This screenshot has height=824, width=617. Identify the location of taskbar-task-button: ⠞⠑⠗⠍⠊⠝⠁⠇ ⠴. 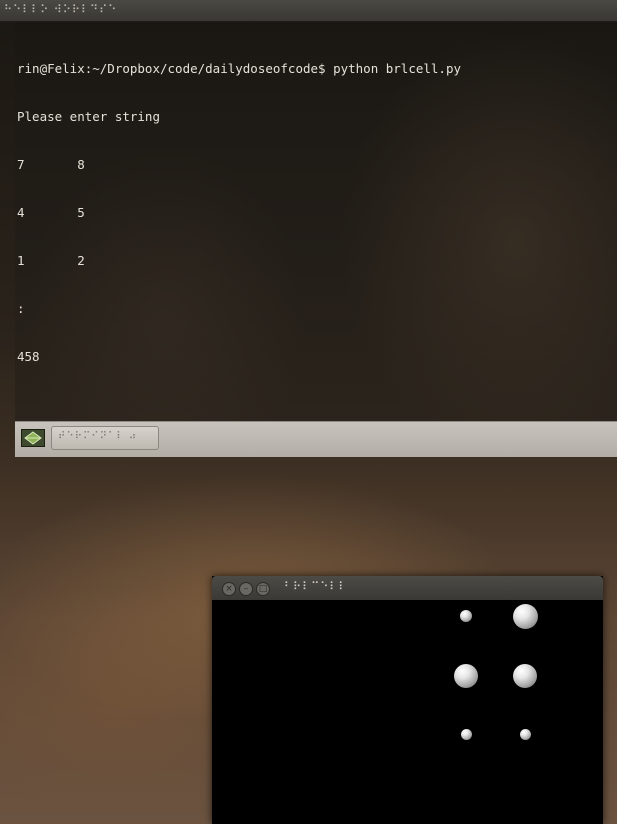
(105, 438).